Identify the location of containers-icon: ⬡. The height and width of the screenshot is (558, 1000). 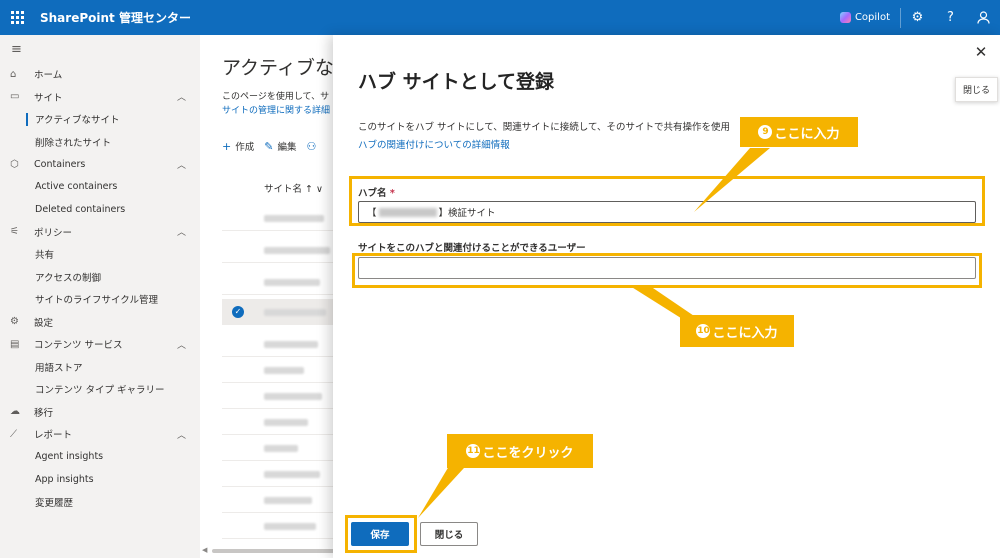
(14, 164).